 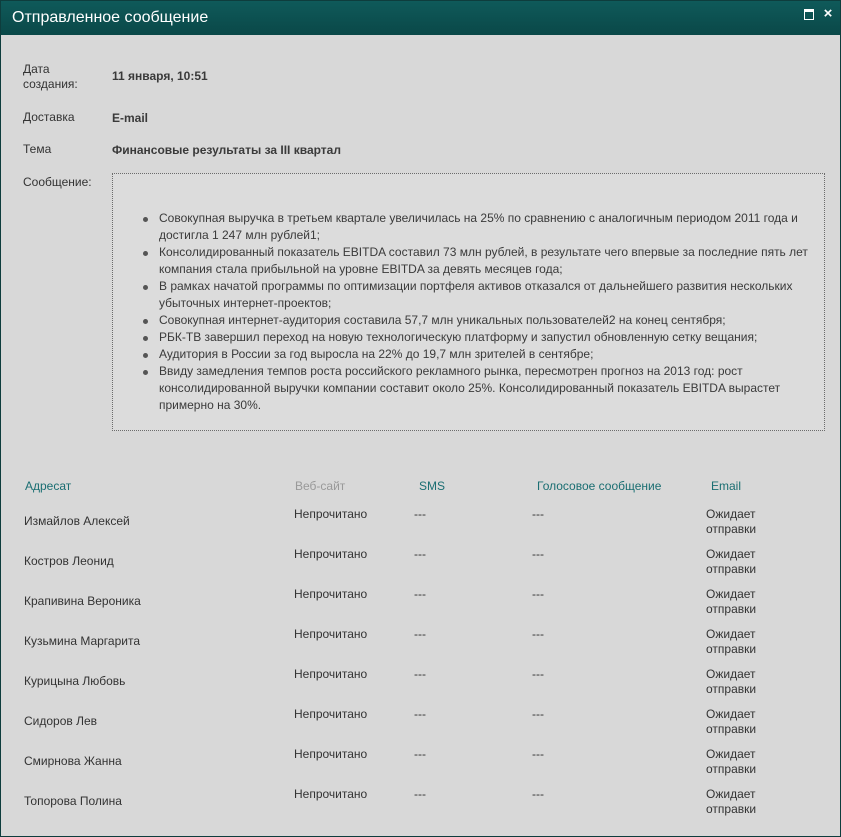 What do you see at coordinates (50, 76) in the screenshot?
I see `created-label: Дата создания:` at bounding box center [50, 76].